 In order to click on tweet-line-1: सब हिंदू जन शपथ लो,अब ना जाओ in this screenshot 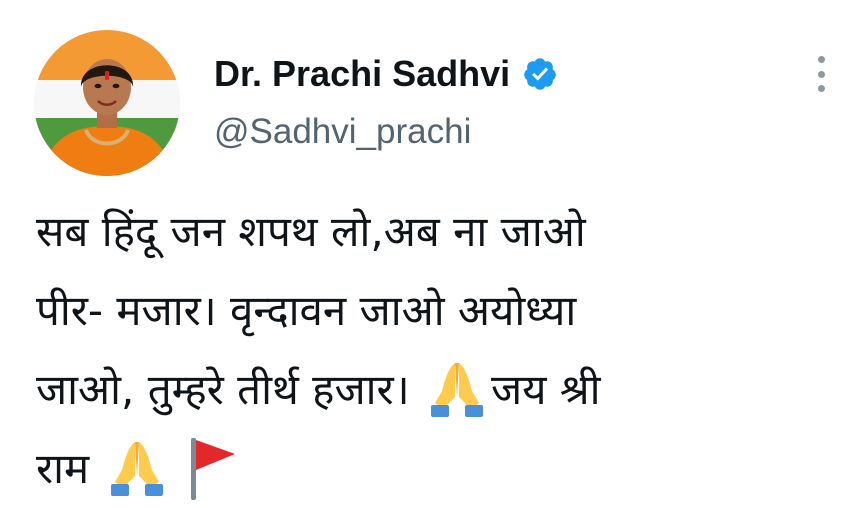, I will do `click(311, 231)`.